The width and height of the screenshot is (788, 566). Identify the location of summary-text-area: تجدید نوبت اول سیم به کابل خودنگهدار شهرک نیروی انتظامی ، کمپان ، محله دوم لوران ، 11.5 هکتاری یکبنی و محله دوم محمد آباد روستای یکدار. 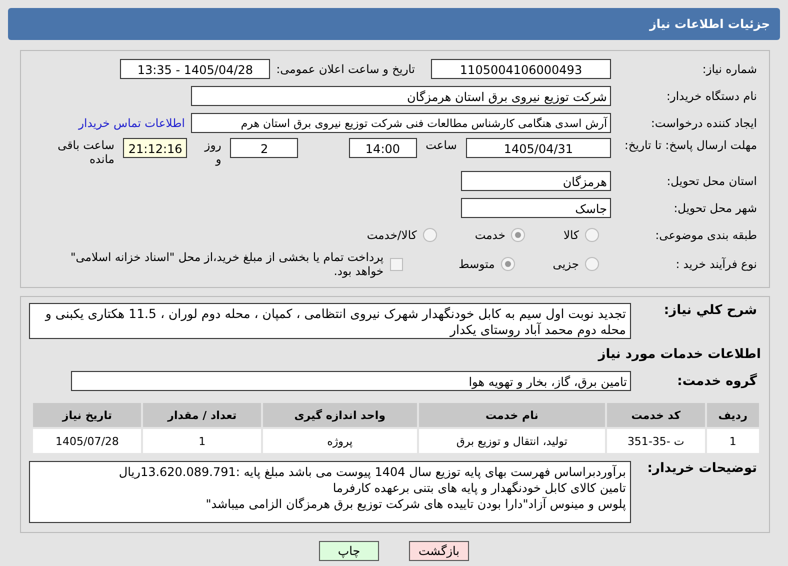
(330, 321).